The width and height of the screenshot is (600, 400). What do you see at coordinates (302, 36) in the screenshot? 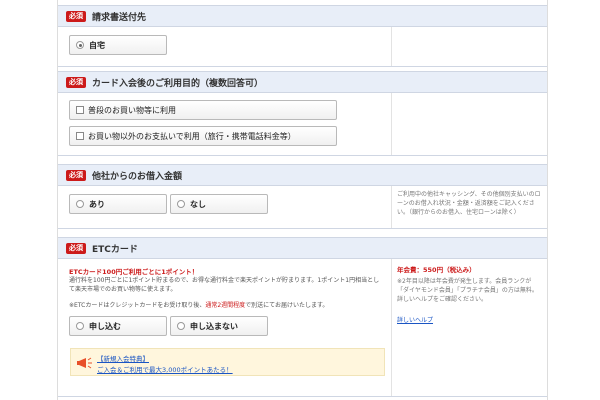
I see `billing-section: 必須 請求書送付先 自宅` at bounding box center [302, 36].